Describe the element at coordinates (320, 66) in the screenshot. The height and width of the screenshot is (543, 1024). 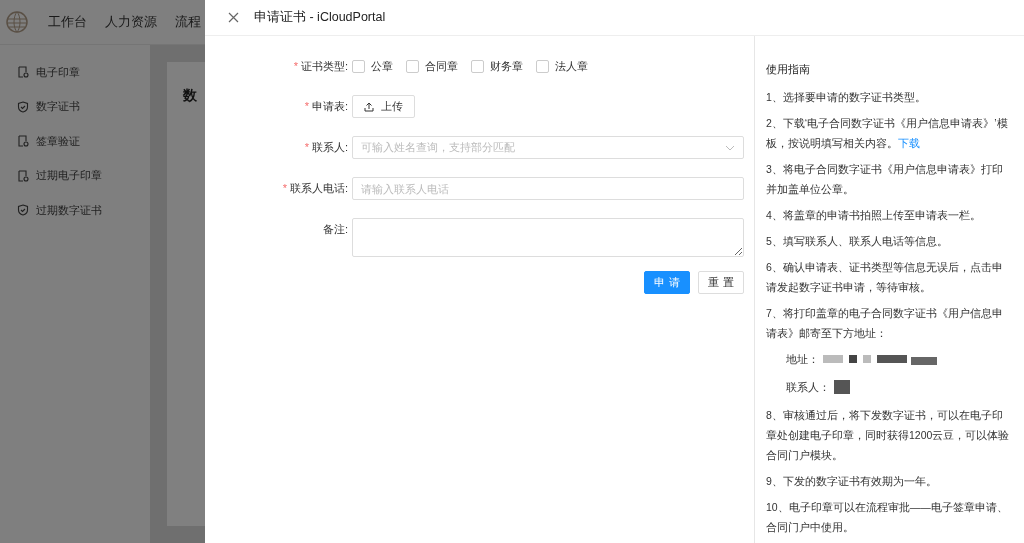
I see `form-label: * 证书类型:` at that location.